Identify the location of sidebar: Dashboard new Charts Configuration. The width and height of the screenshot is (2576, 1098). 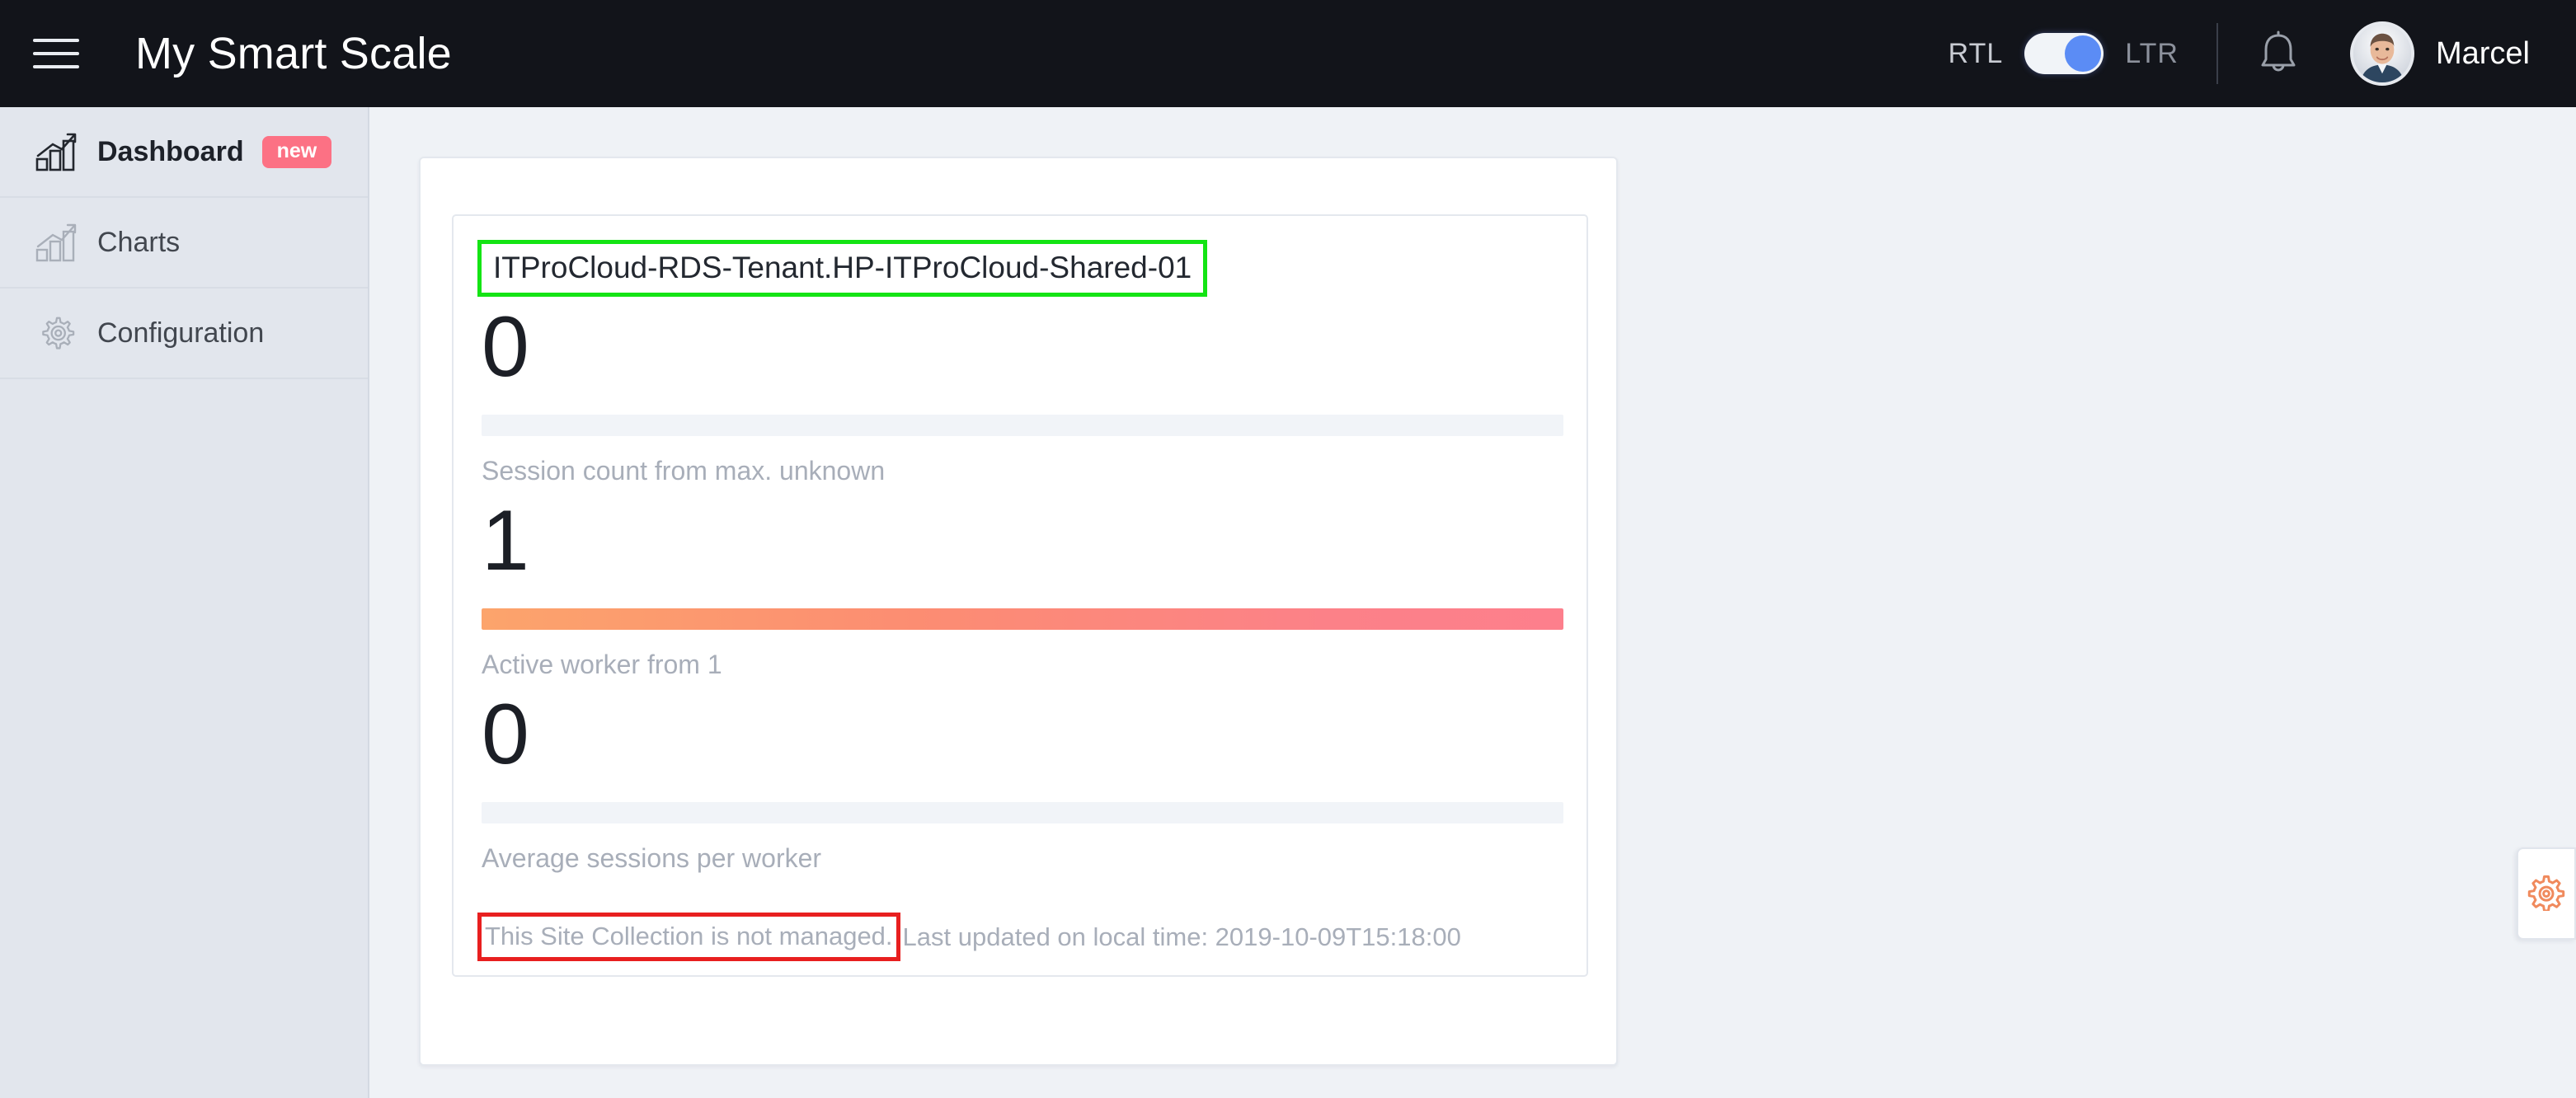
(184, 602).